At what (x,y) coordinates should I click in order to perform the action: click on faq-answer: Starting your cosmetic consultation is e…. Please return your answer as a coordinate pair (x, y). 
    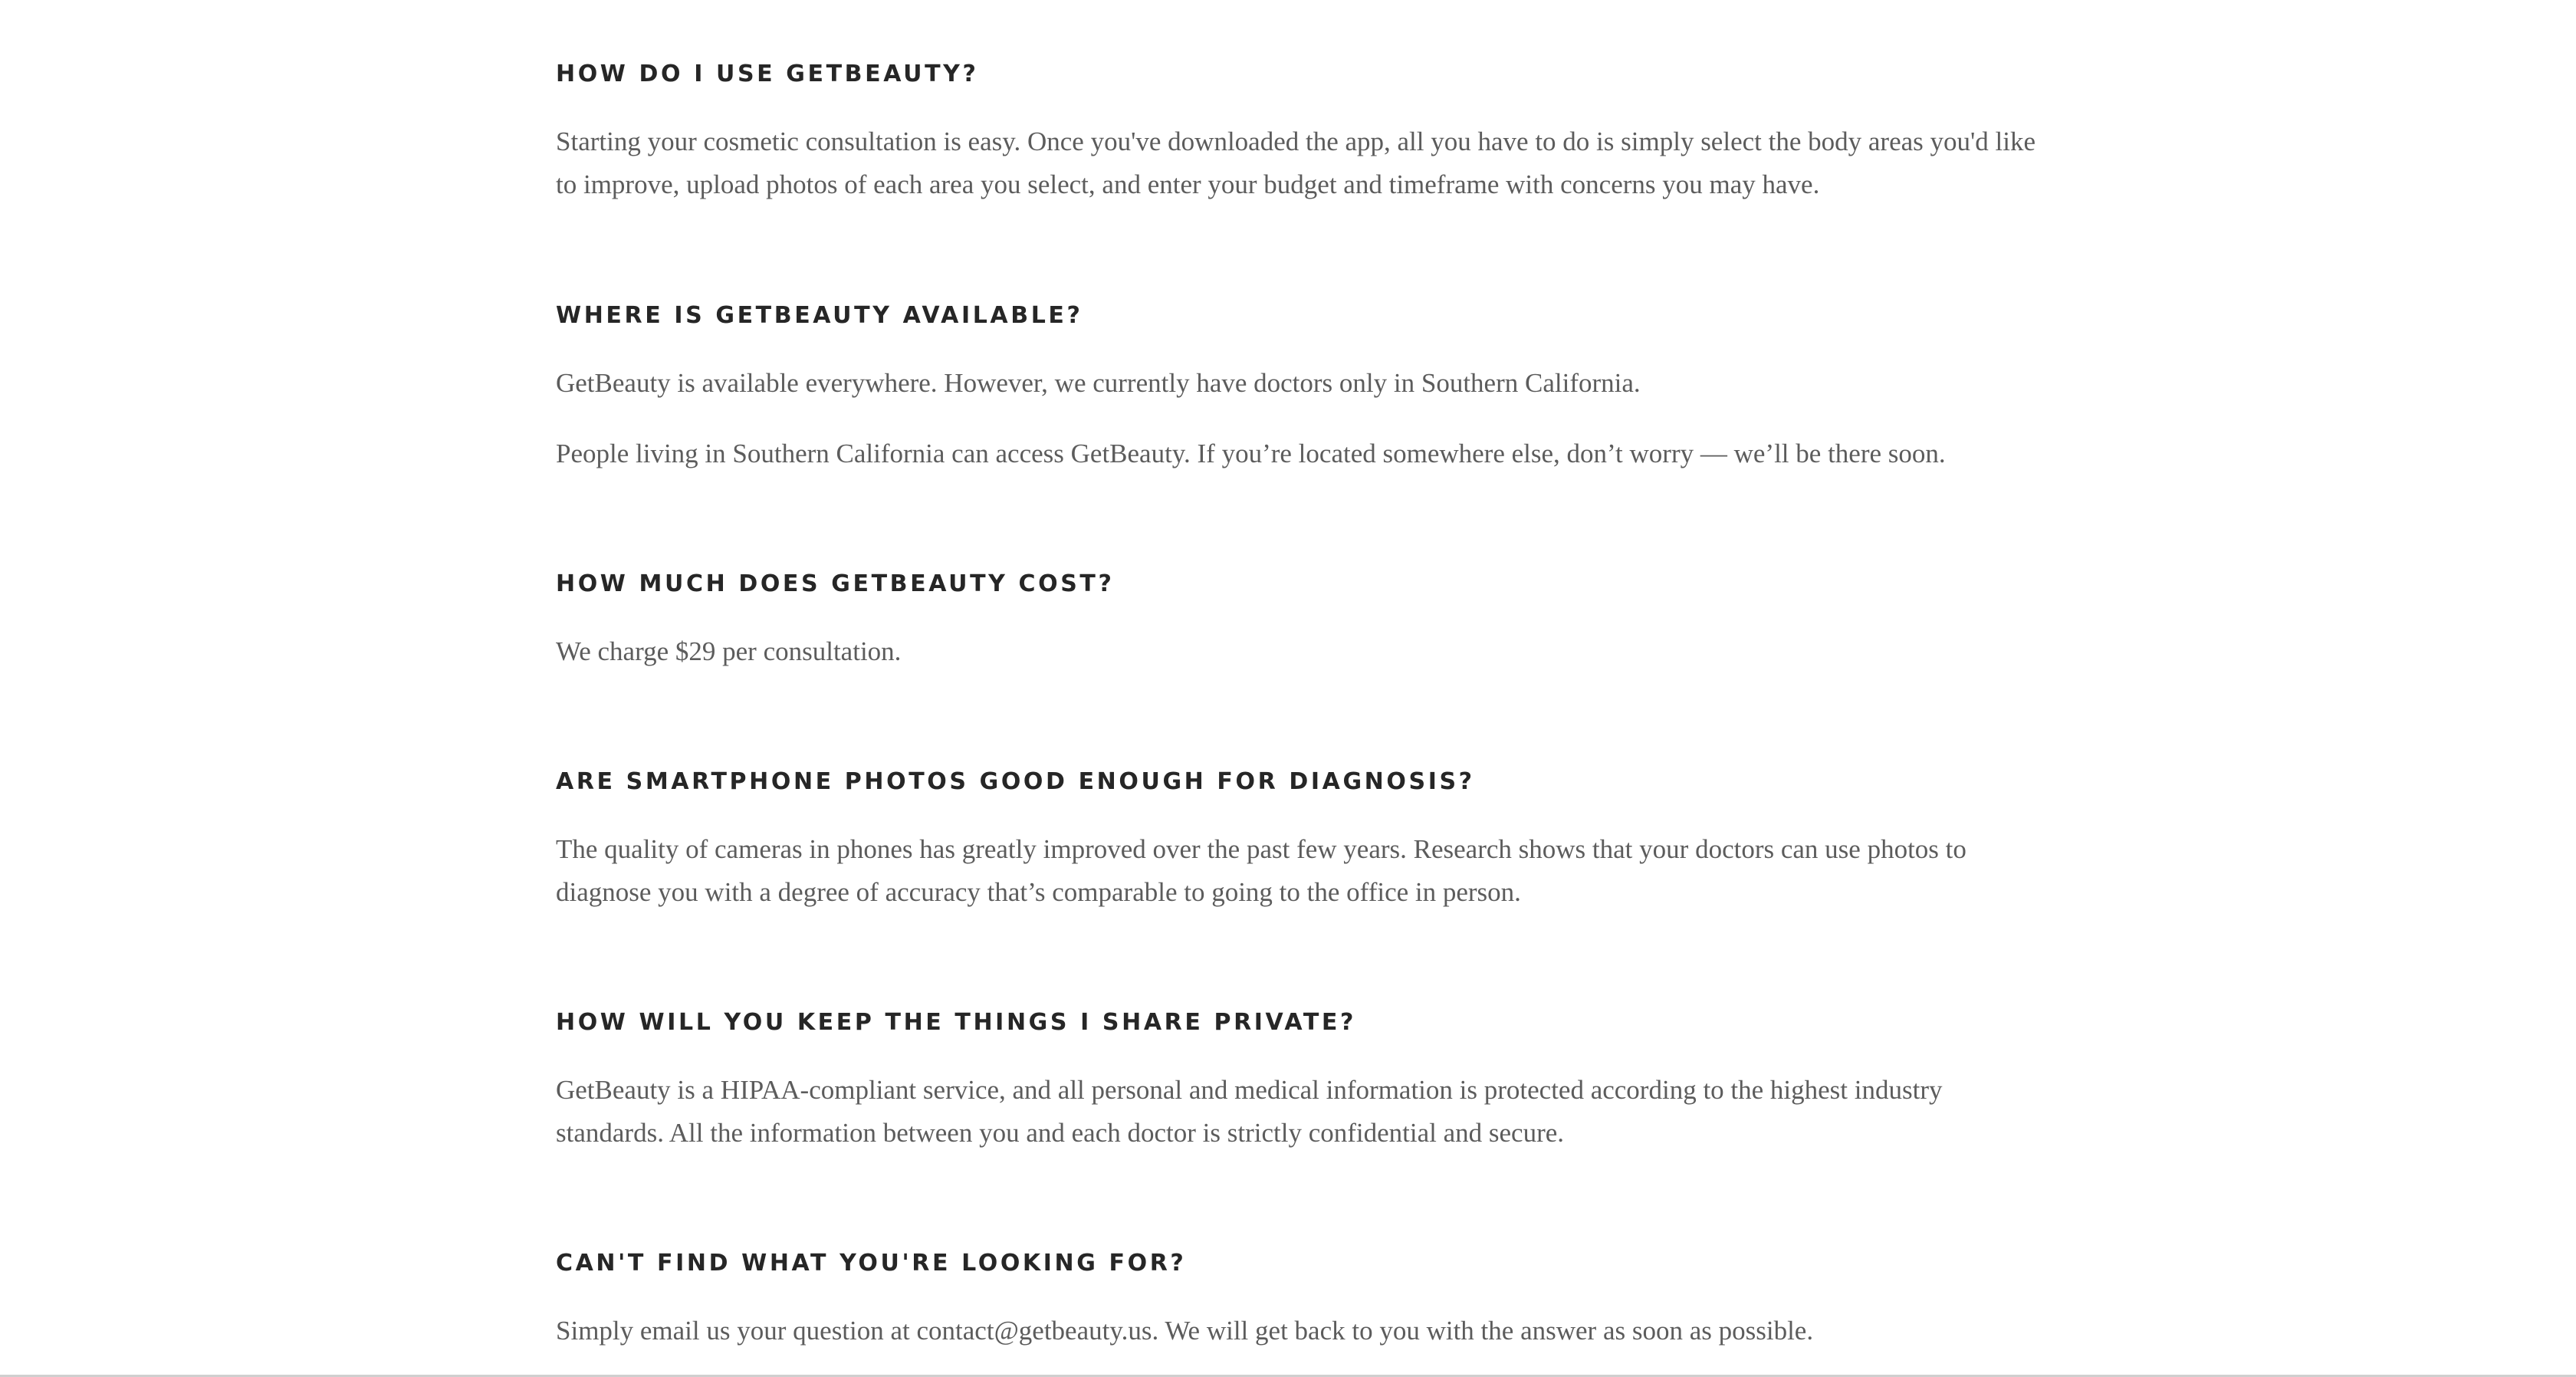
    Looking at the image, I should click on (1296, 163).